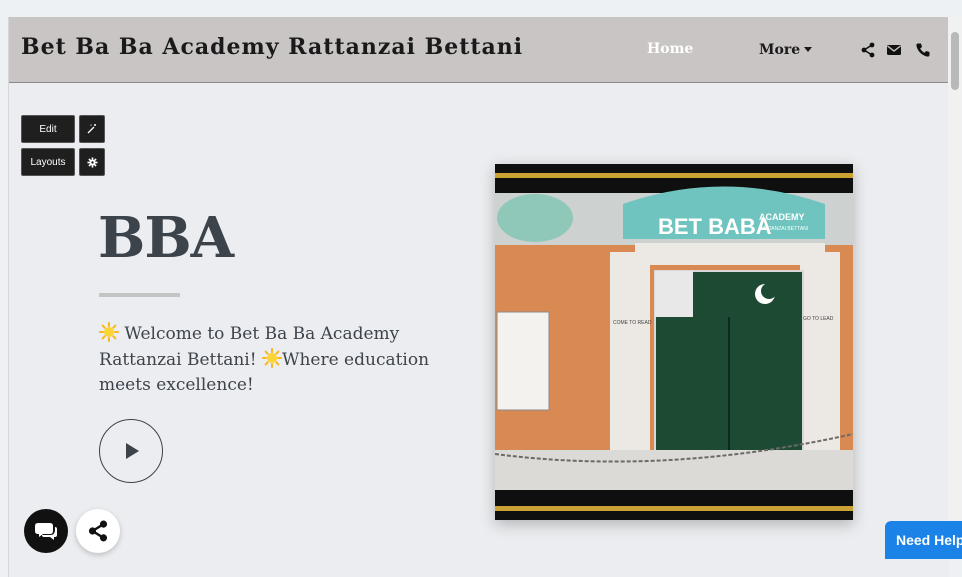 This screenshot has width=962, height=577. I want to click on need-help-button: Need Help, so click(923, 540).